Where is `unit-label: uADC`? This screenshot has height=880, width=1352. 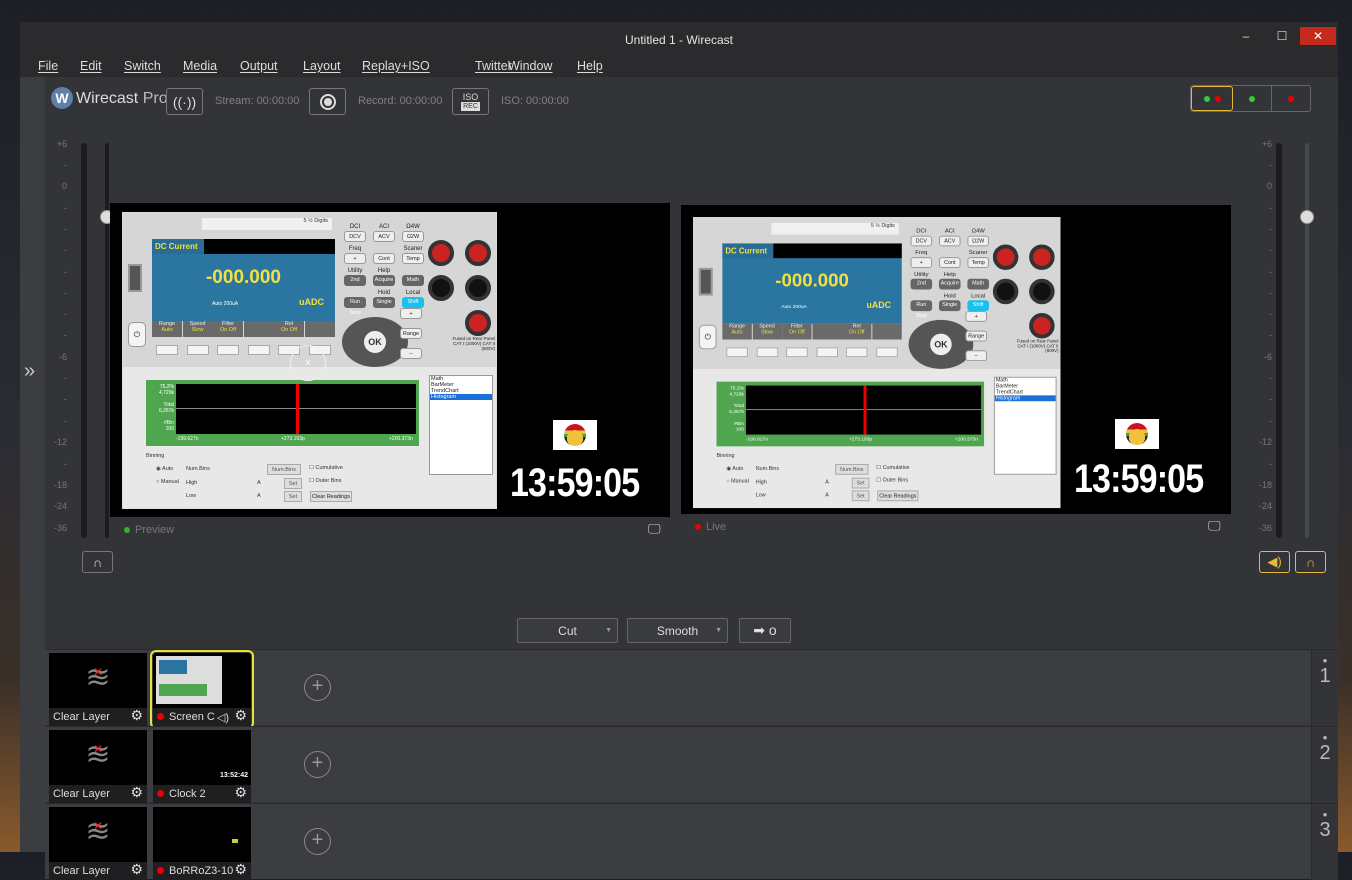 unit-label: uADC is located at coordinates (878, 305).